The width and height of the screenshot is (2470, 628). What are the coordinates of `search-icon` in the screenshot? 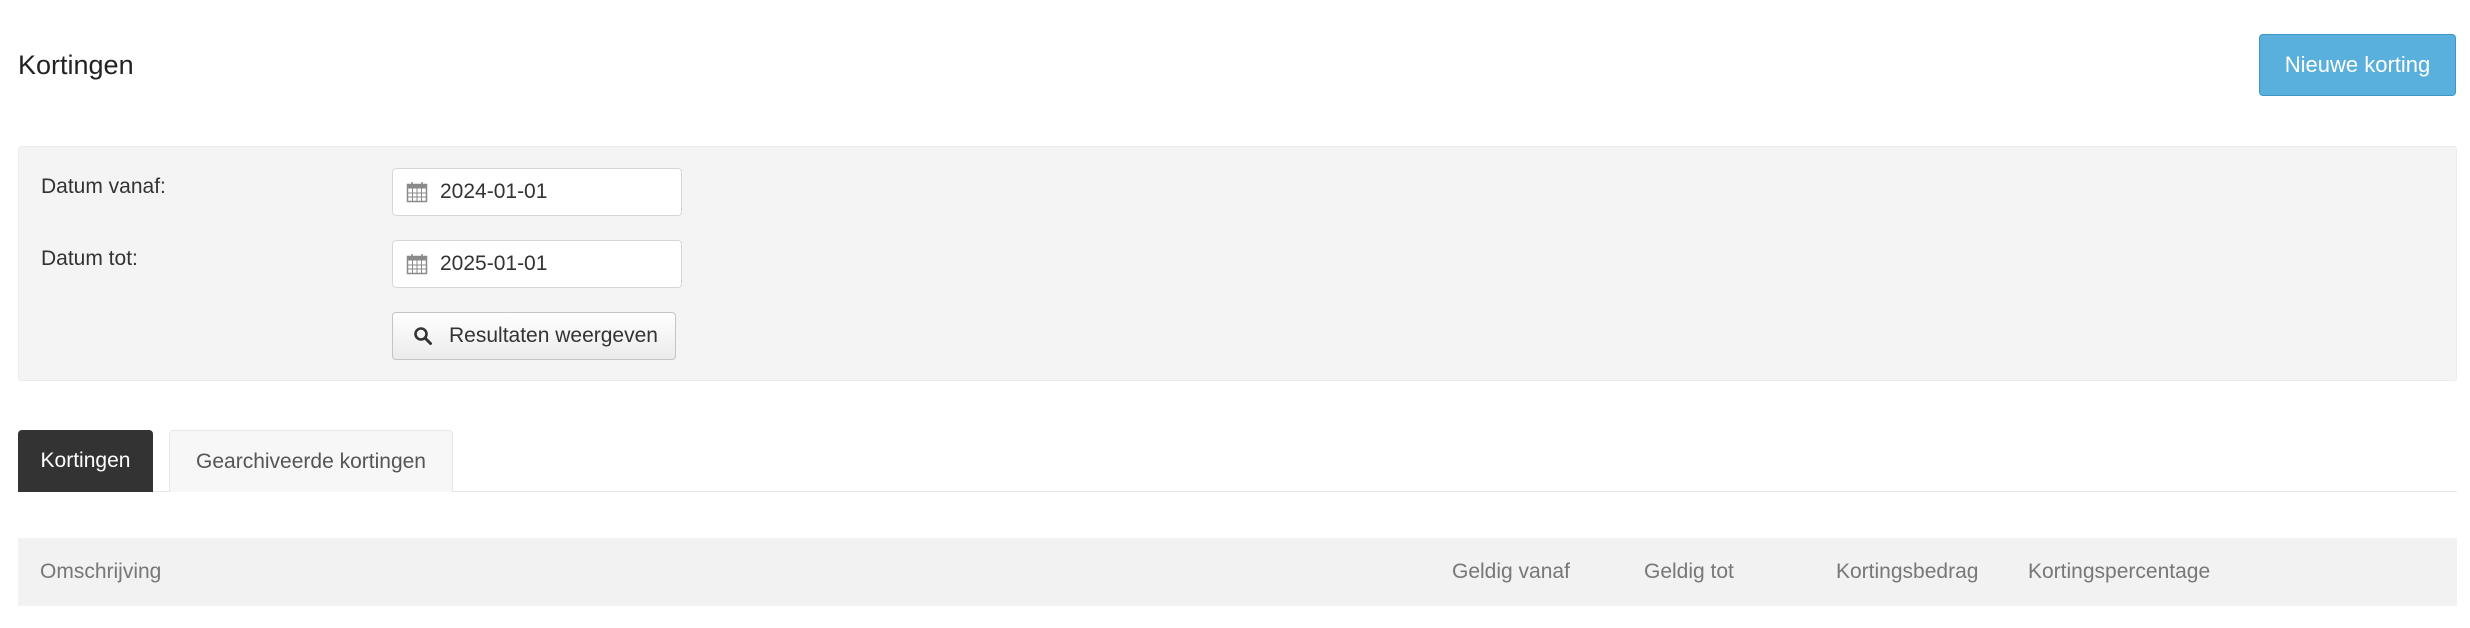 It's located at (423, 336).